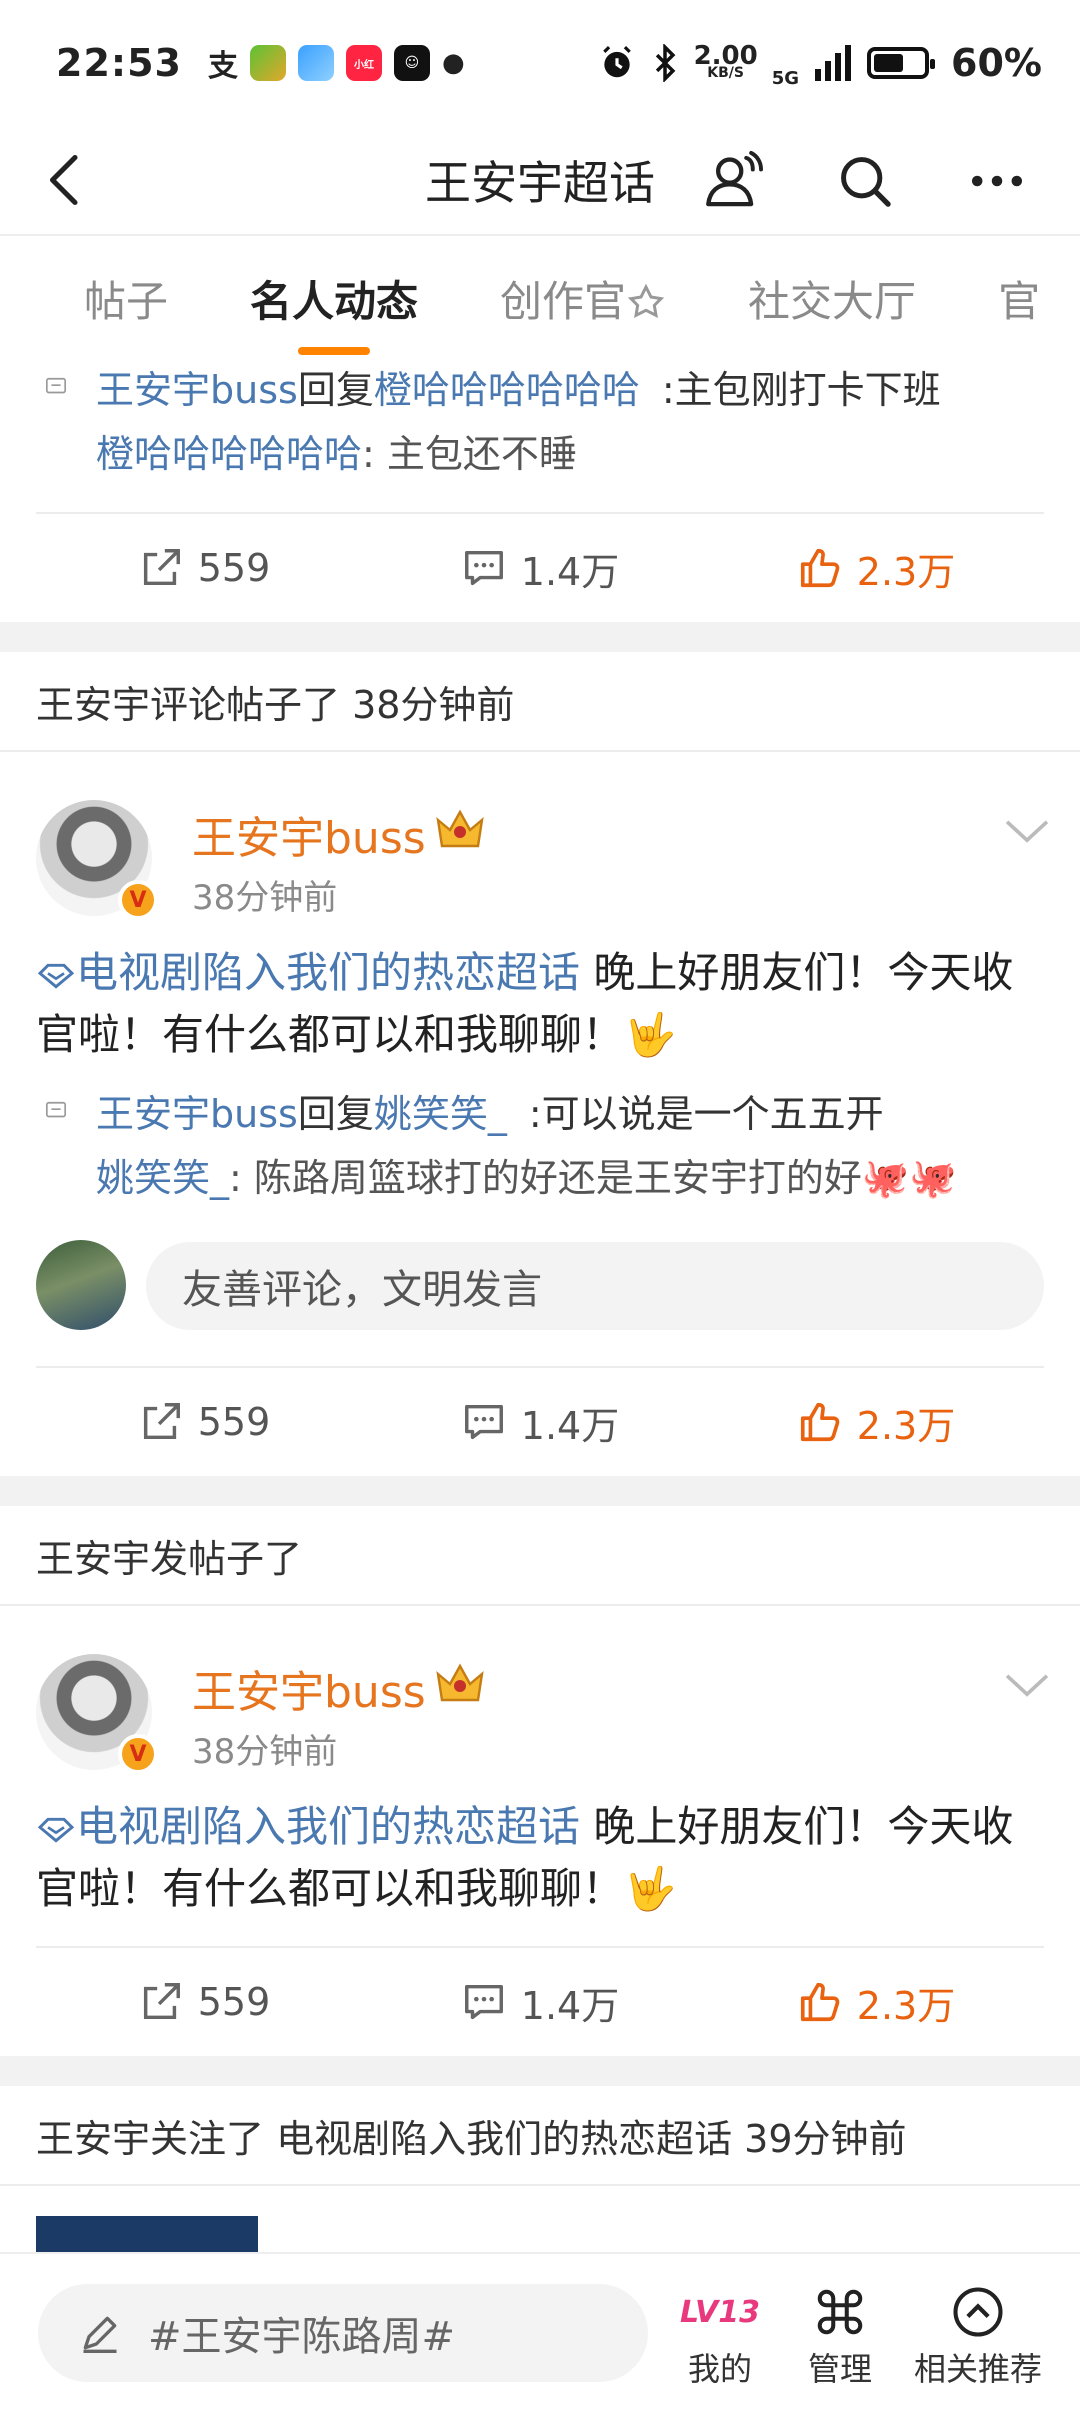 Image resolution: width=1080 pixels, height=2412 pixels. I want to click on bottom-bar: #王安宇陈路周# LV13 我的 管理 相关推荐, so click(540, 2332).